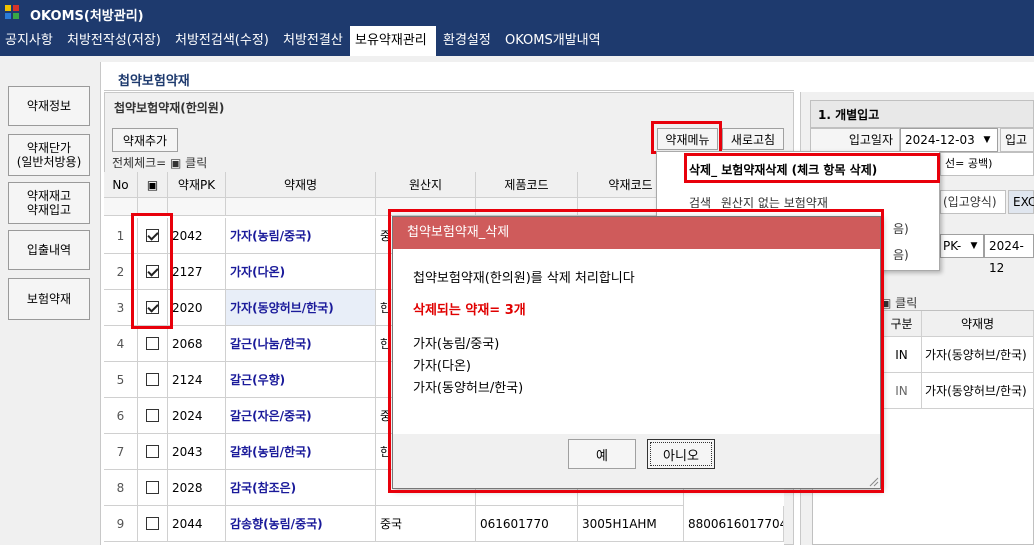  What do you see at coordinates (121, 524) in the screenshot?
I see `table-cell-no: 9` at bounding box center [121, 524].